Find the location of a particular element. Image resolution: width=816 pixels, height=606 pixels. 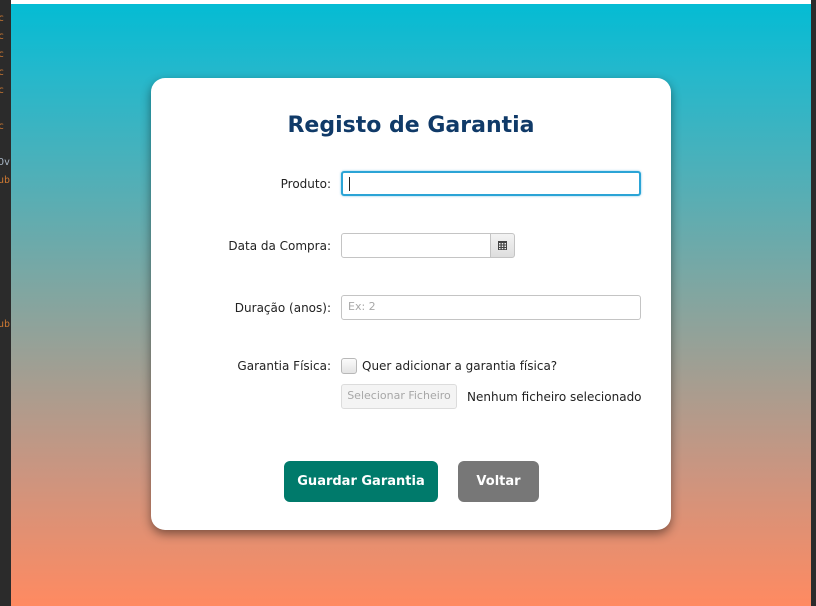

date-picker-button is located at coordinates (502, 245).